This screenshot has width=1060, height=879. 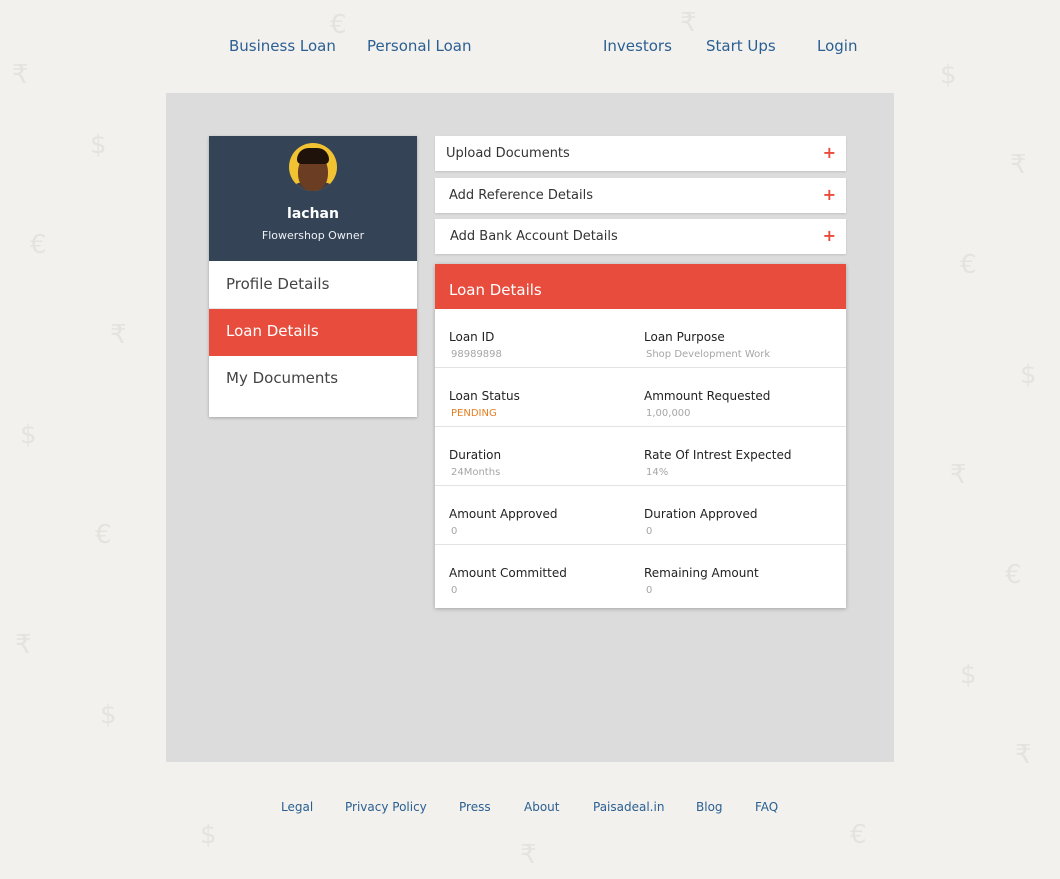 I want to click on nav-personal-loan: Personal Loan, so click(x=419, y=46).